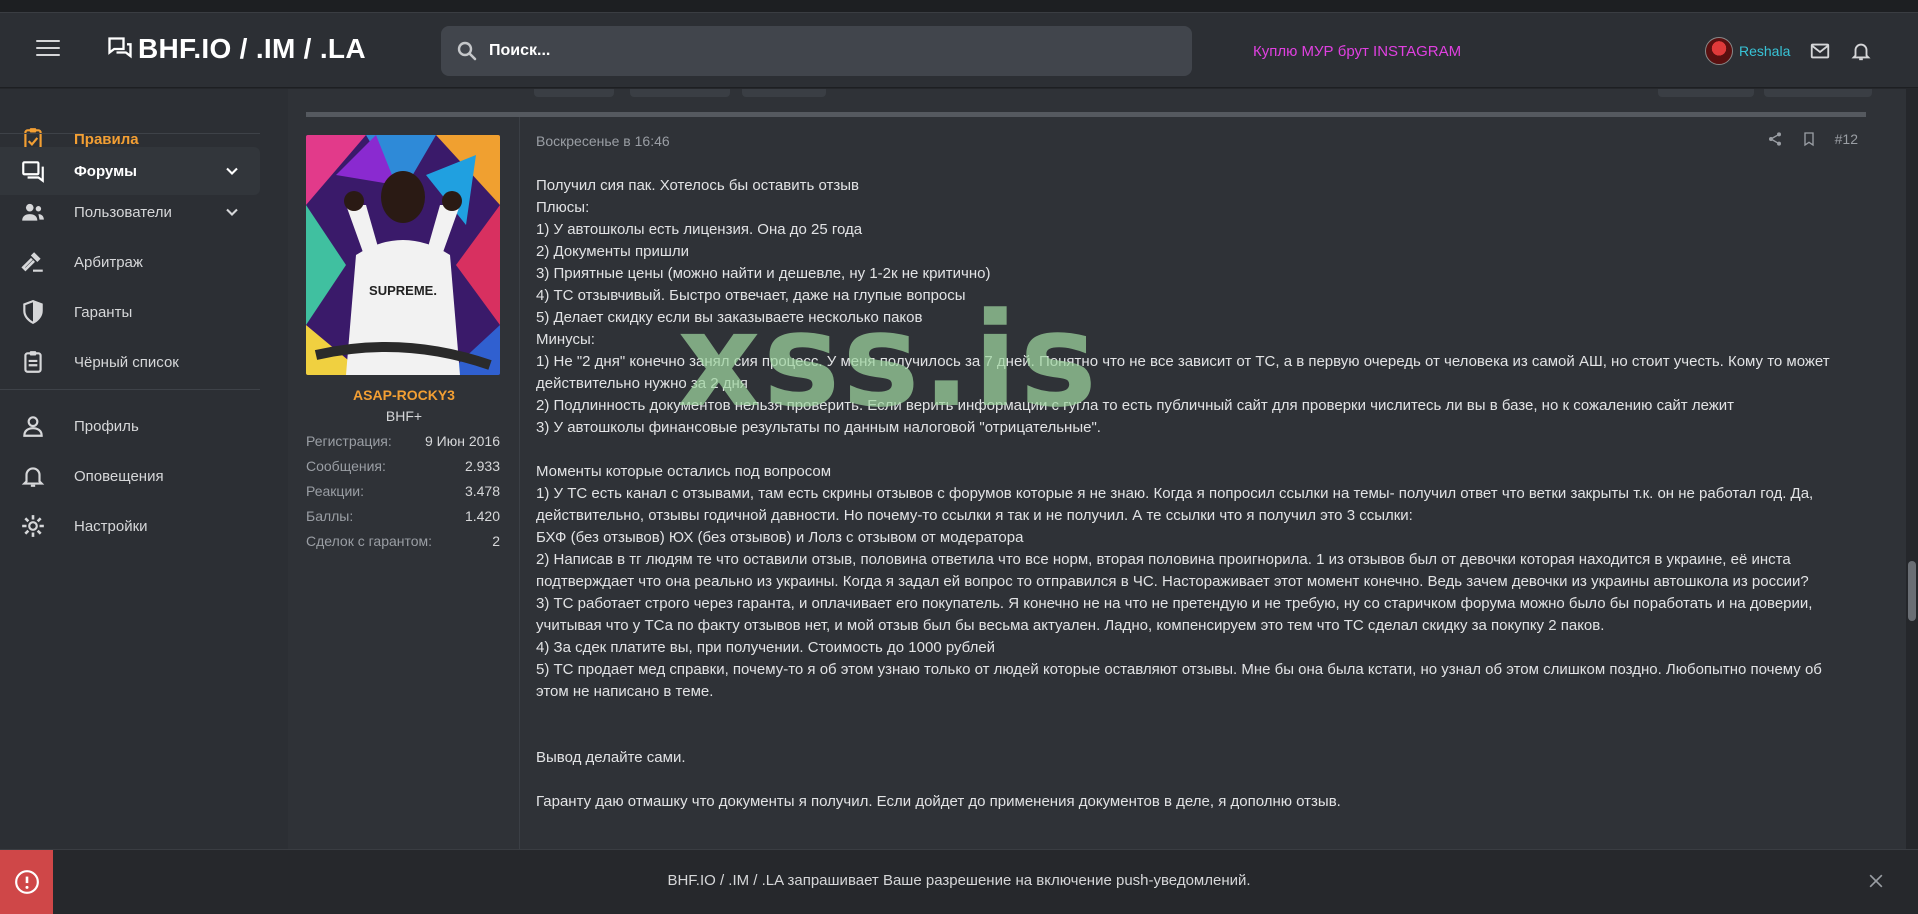 This screenshot has height=914, width=1918. I want to click on logo-text: BHF.IO / .IM / .LA, so click(252, 48).